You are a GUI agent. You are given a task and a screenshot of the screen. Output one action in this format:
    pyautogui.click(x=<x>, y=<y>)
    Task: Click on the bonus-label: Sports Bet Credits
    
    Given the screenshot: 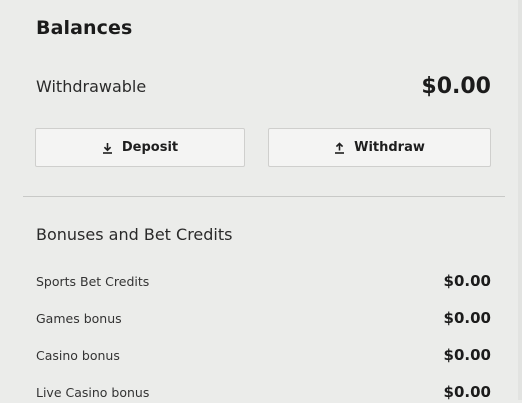 What is the action you would take?
    pyautogui.click(x=93, y=281)
    